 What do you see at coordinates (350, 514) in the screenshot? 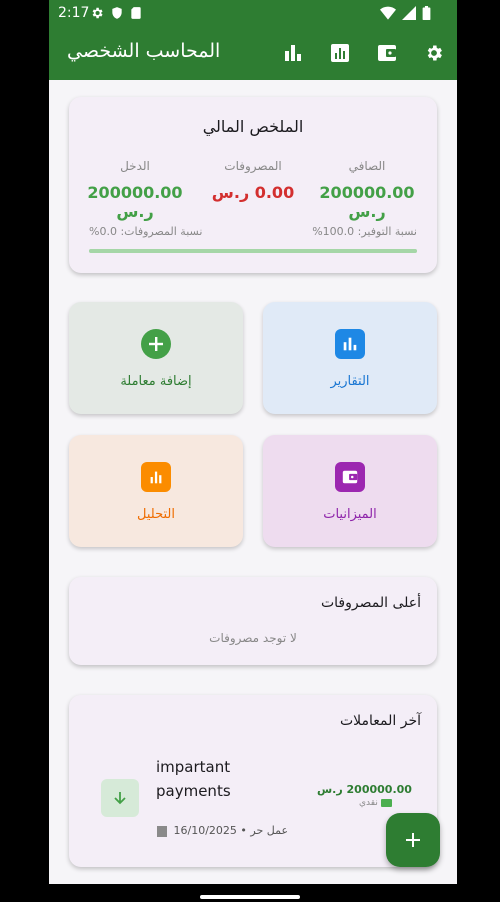
I see `budgets-label: الميزانيات` at bounding box center [350, 514].